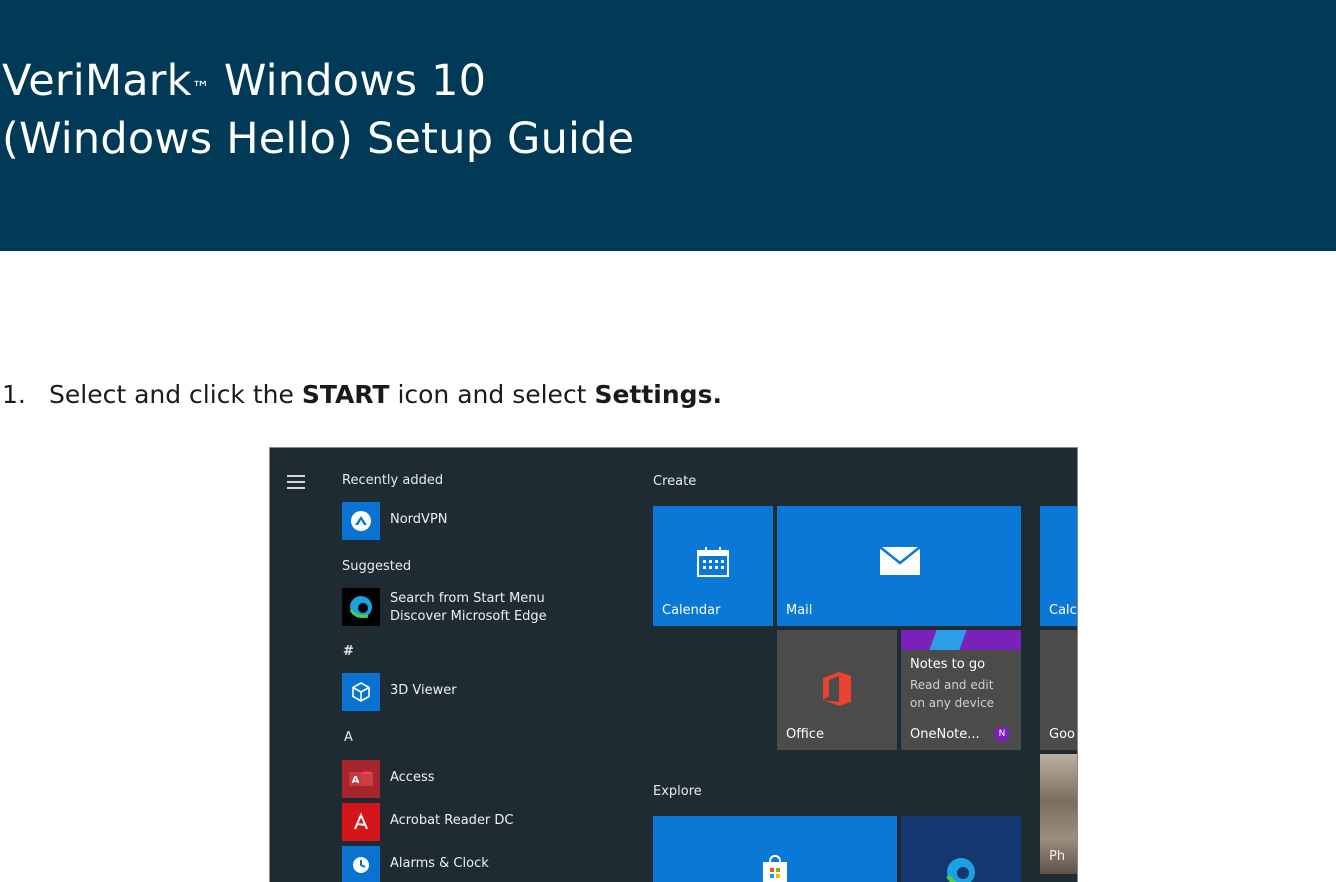 The height and width of the screenshot is (882, 1336). Describe the element at coordinates (452, 820) in the screenshot. I see `app-label: Acrobat Reader DC` at that location.